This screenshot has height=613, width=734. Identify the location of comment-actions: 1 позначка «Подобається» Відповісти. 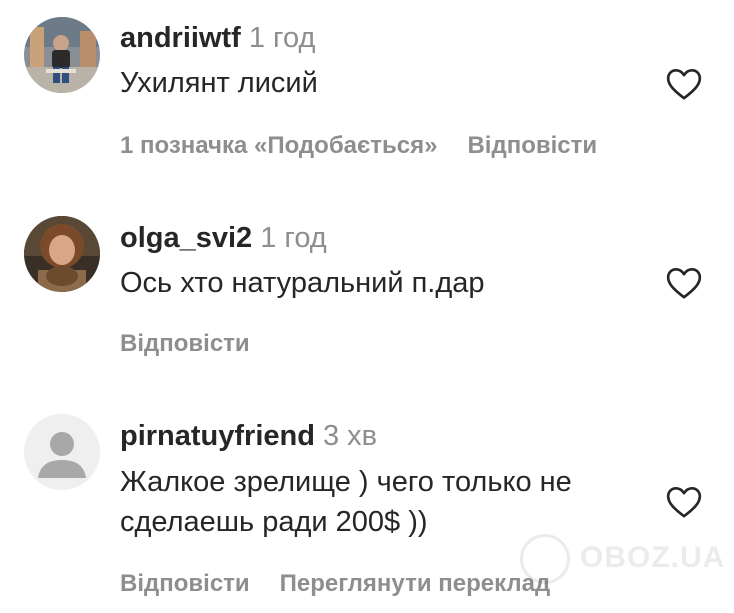
(373, 146).